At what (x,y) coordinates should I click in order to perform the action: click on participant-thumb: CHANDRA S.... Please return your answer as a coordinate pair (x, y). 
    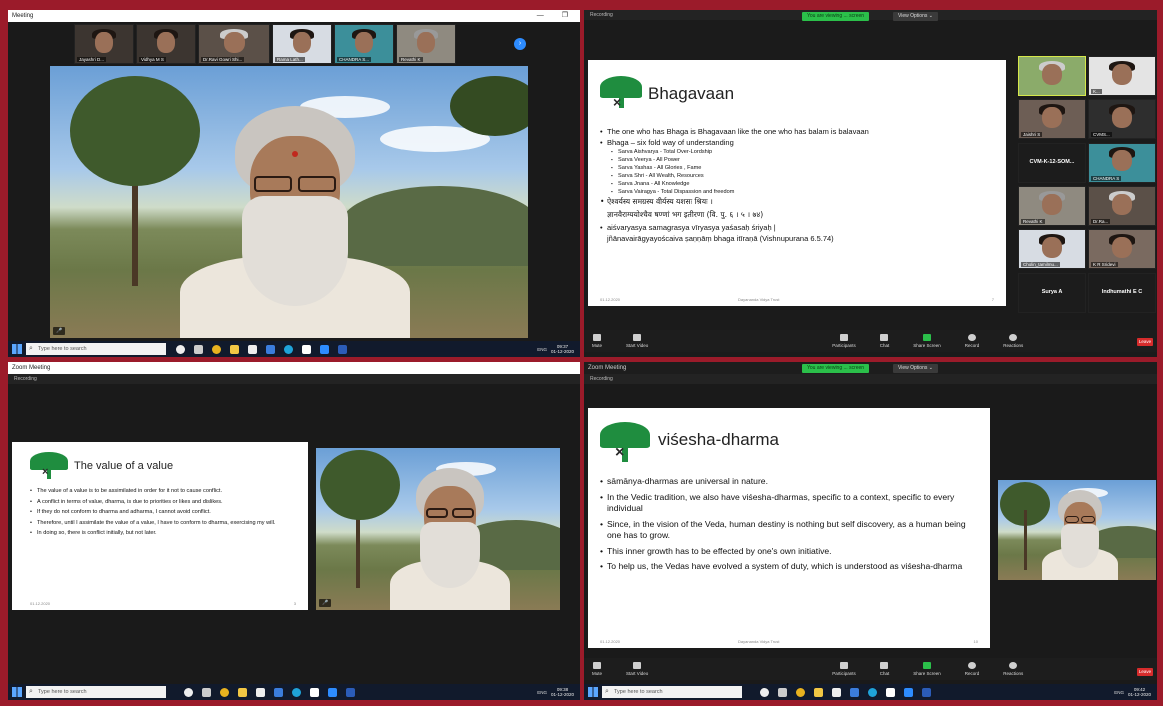
    Looking at the image, I should click on (364, 44).